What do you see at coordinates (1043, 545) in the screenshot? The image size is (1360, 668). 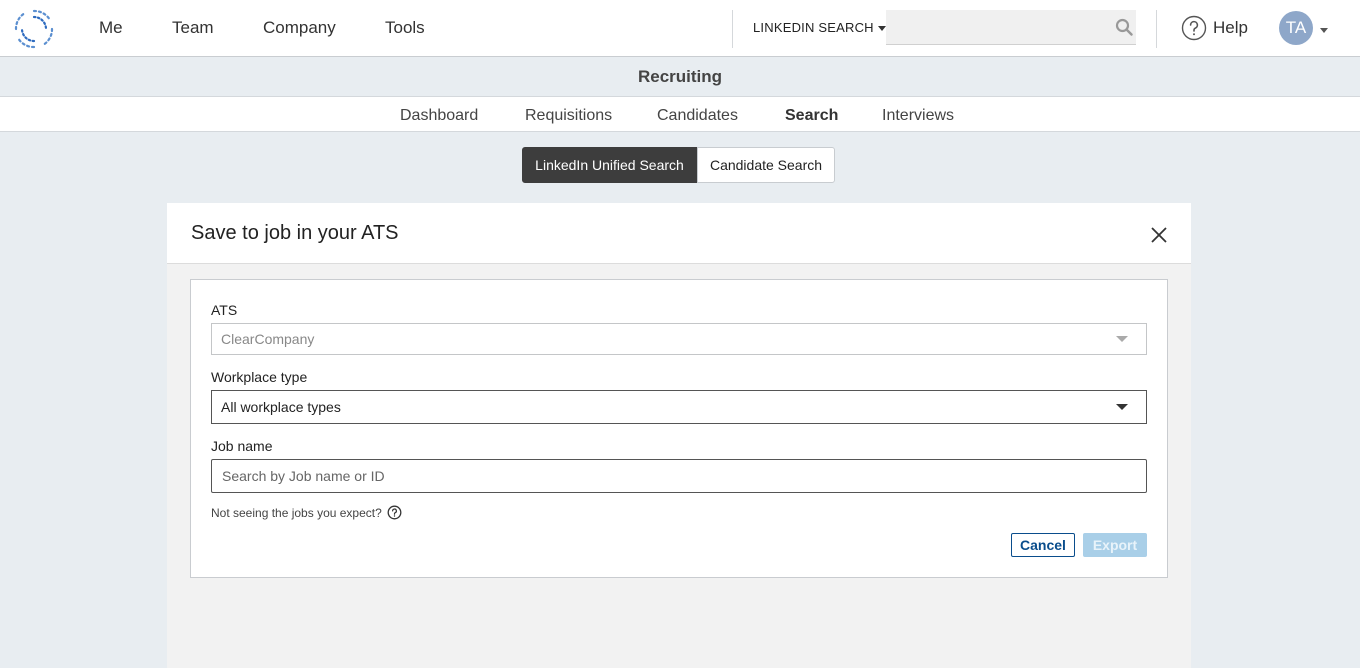 I see `cancel-button: Cancel` at bounding box center [1043, 545].